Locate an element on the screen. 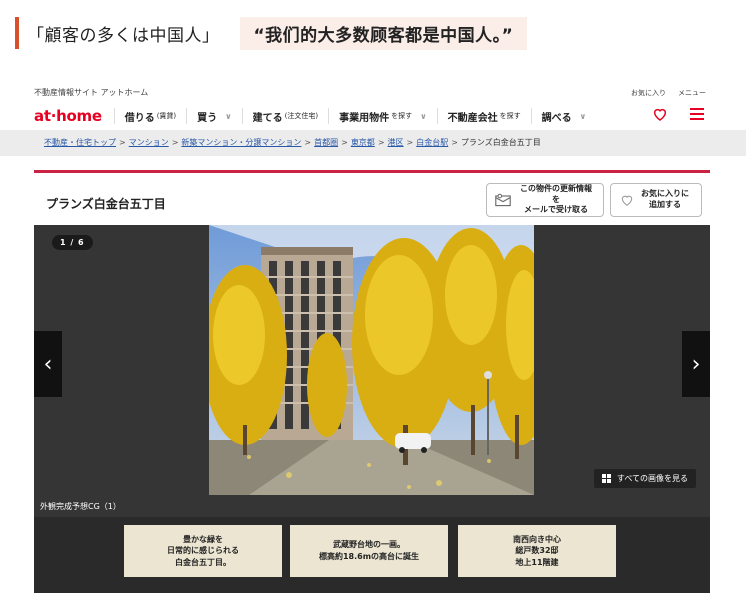 This screenshot has height=594, width=746. breadcrumb-link: 不動産・住宅トップ is located at coordinates (80, 142).